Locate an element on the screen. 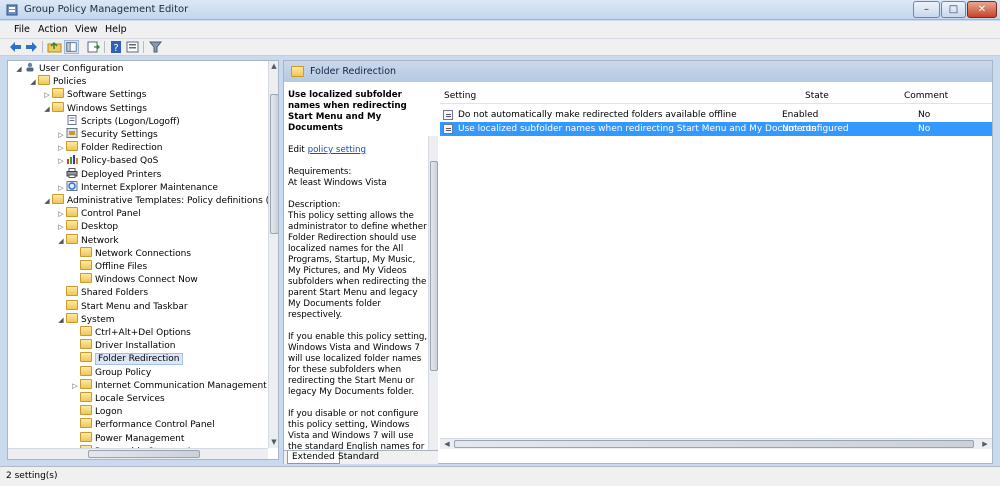 Image resolution: width=1000 pixels, height=486 pixels. tree-node-label: Policies is located at coordinates (70, 82).